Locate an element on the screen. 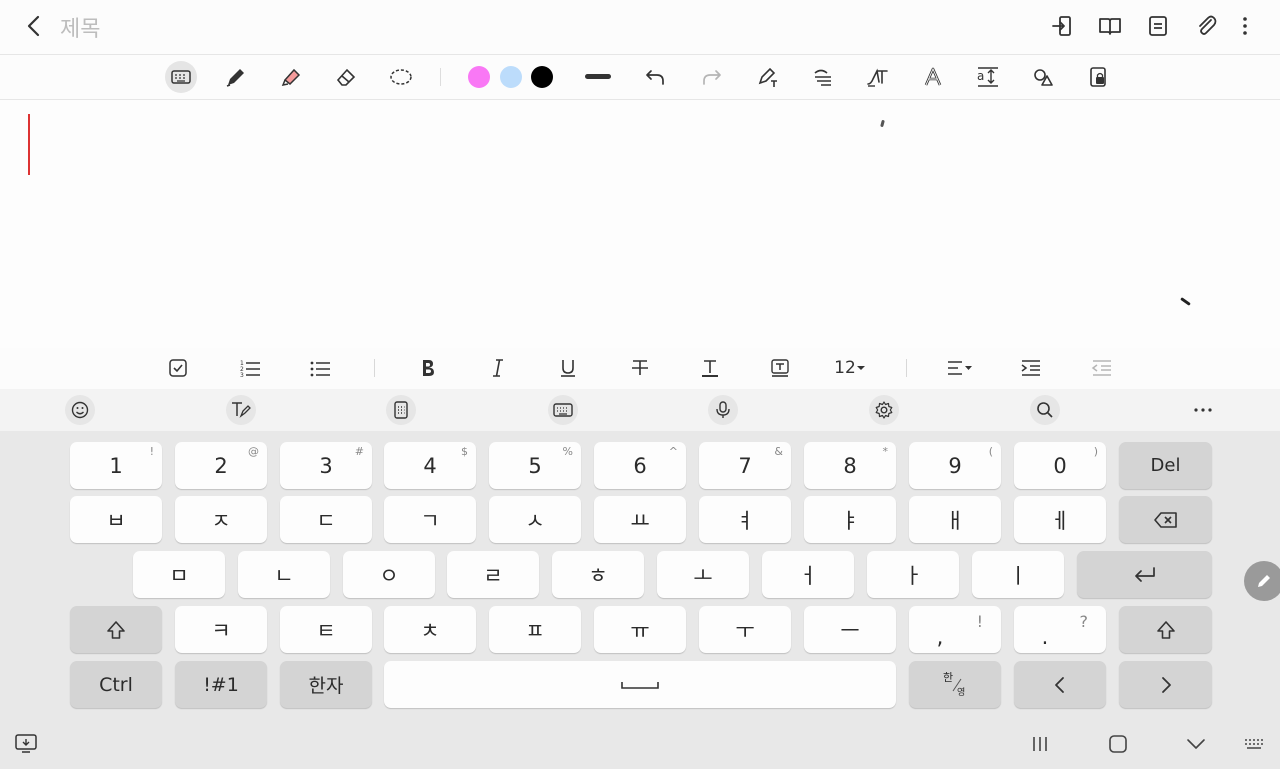  key-3: 3 # is located at coordinates (326, 465).